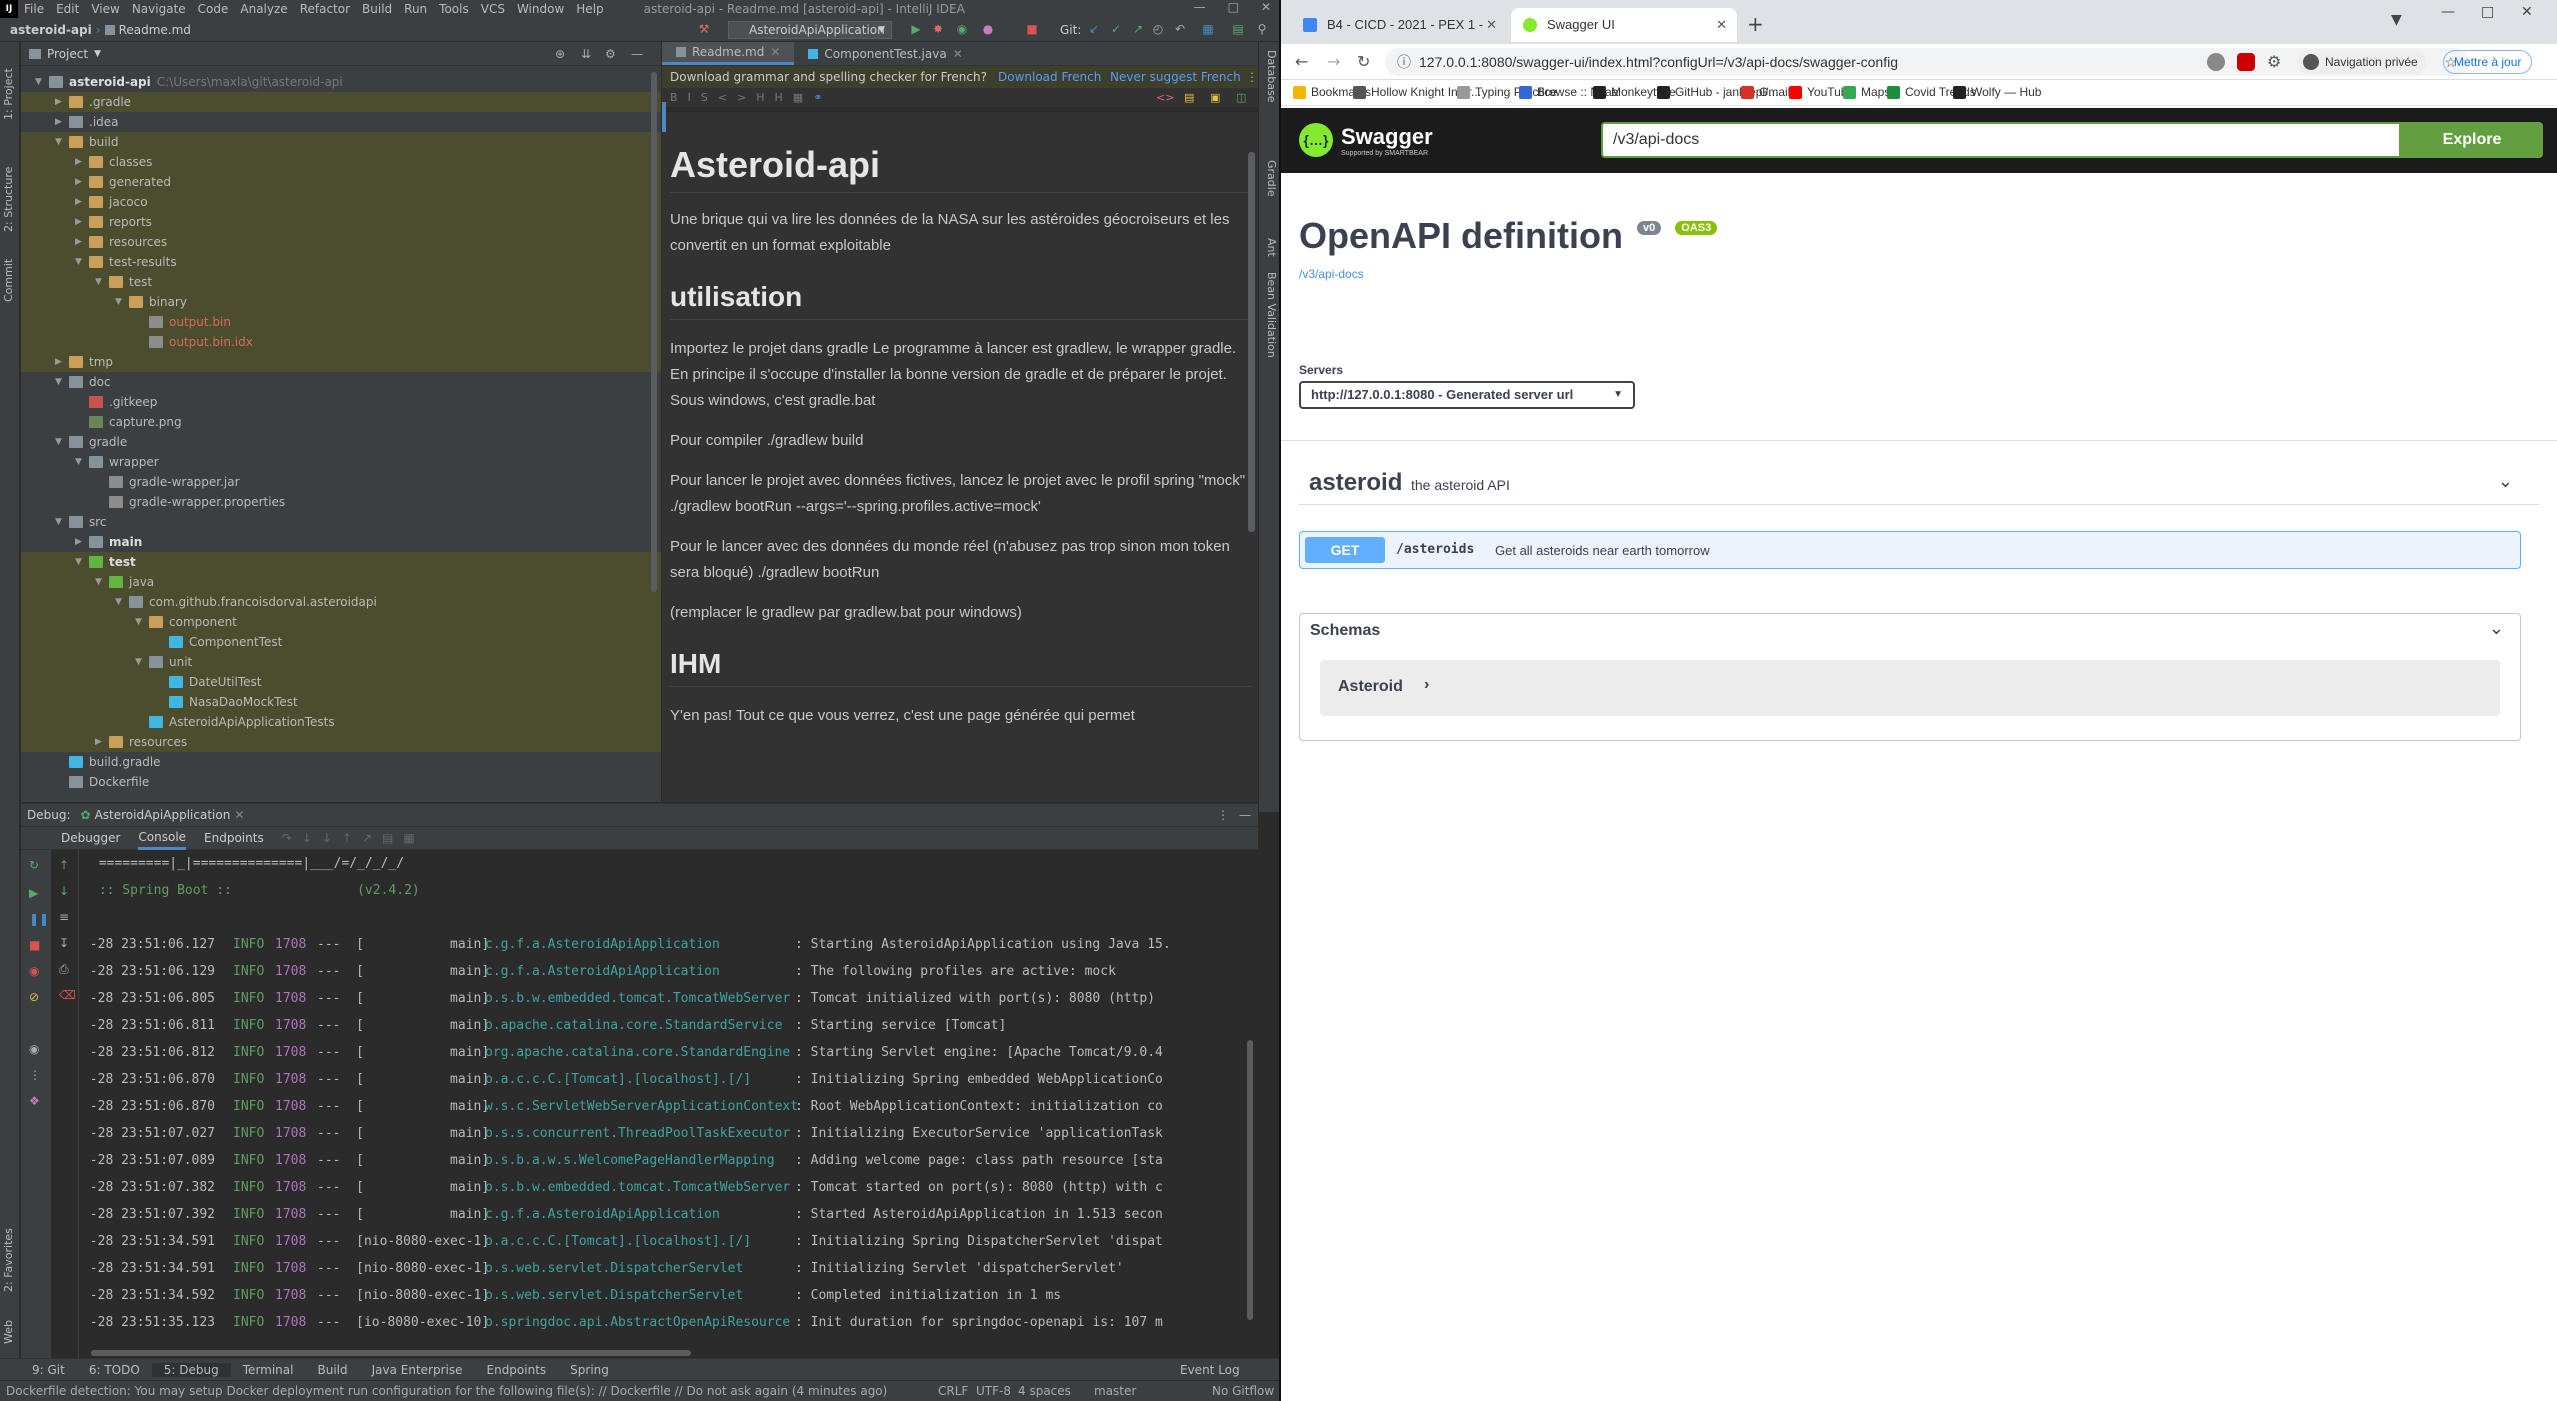 The image size is (2557, 1401). I want to click on header2-icon: H, so click(784, 97).